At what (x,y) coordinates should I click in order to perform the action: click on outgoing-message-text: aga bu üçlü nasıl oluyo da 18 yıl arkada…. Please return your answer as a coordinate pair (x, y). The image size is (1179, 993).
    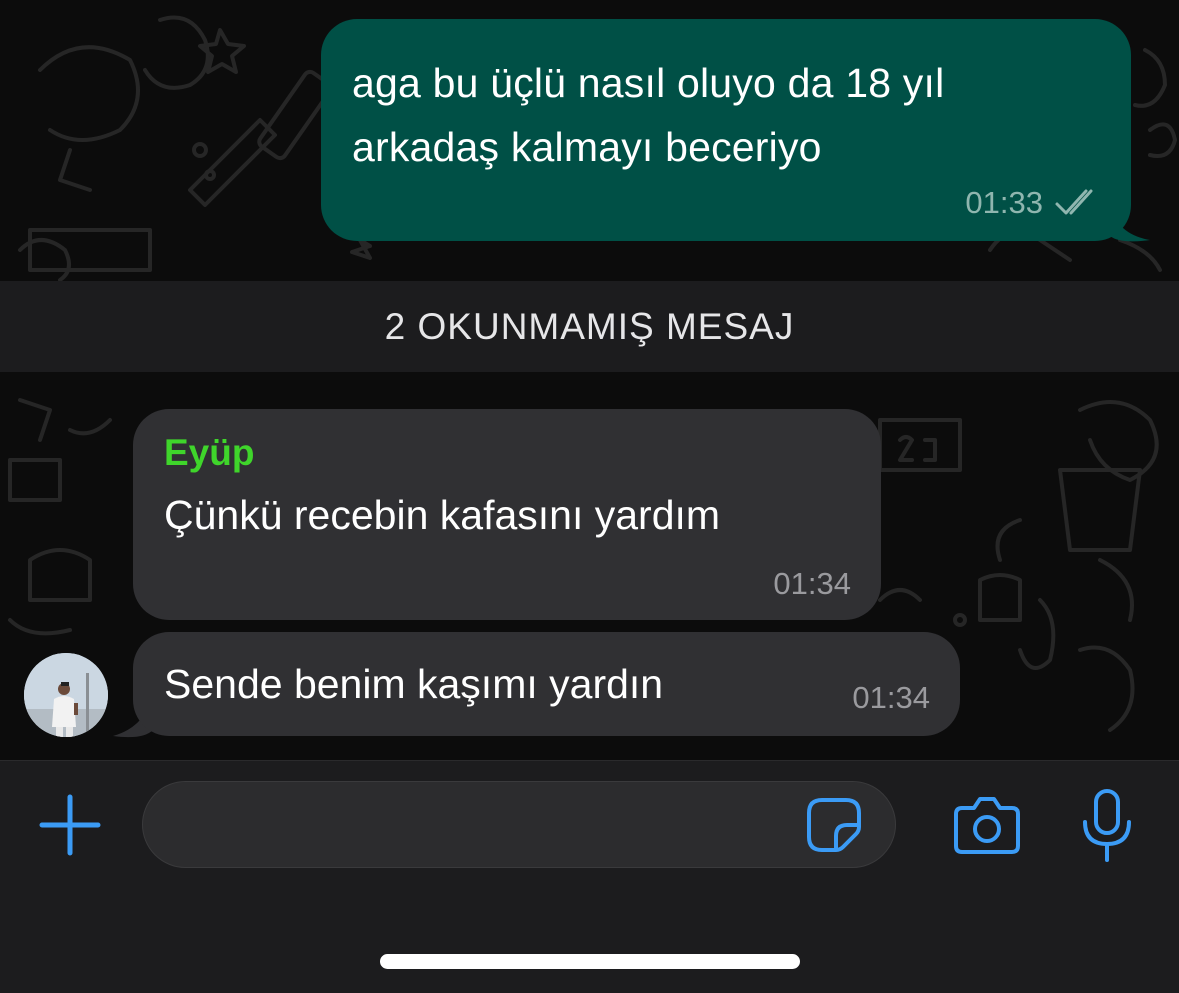
    Looking at the image, I should click on (648, 115).